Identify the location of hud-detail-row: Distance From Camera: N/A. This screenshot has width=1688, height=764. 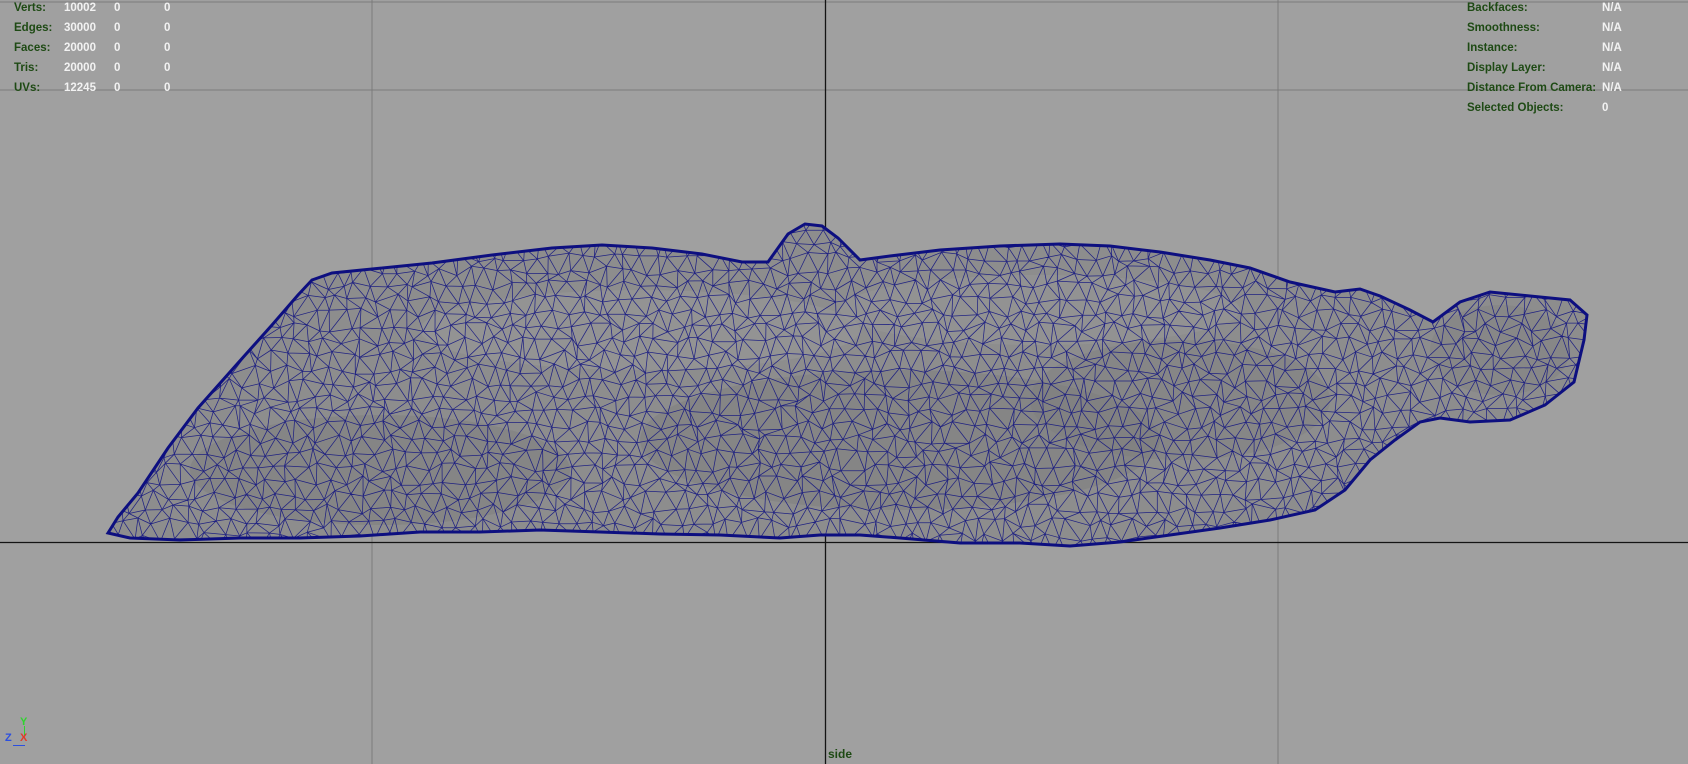
(1574, 88).